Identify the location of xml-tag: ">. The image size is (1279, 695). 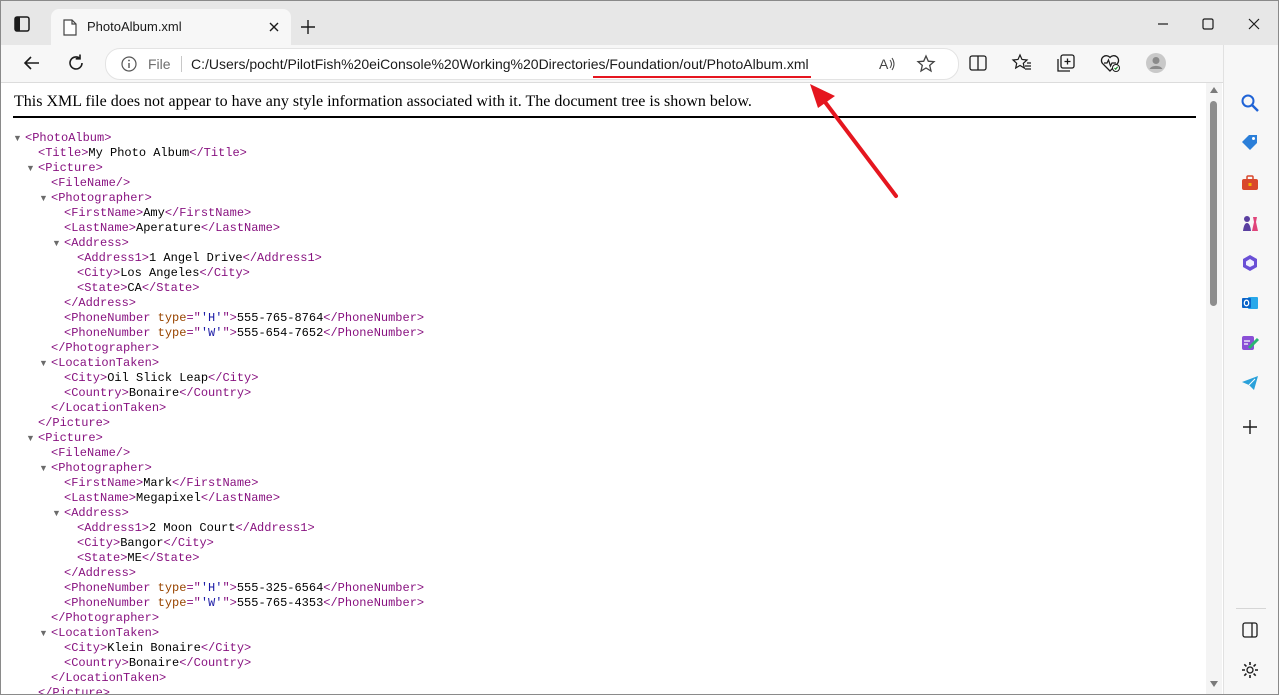
(229, 603).